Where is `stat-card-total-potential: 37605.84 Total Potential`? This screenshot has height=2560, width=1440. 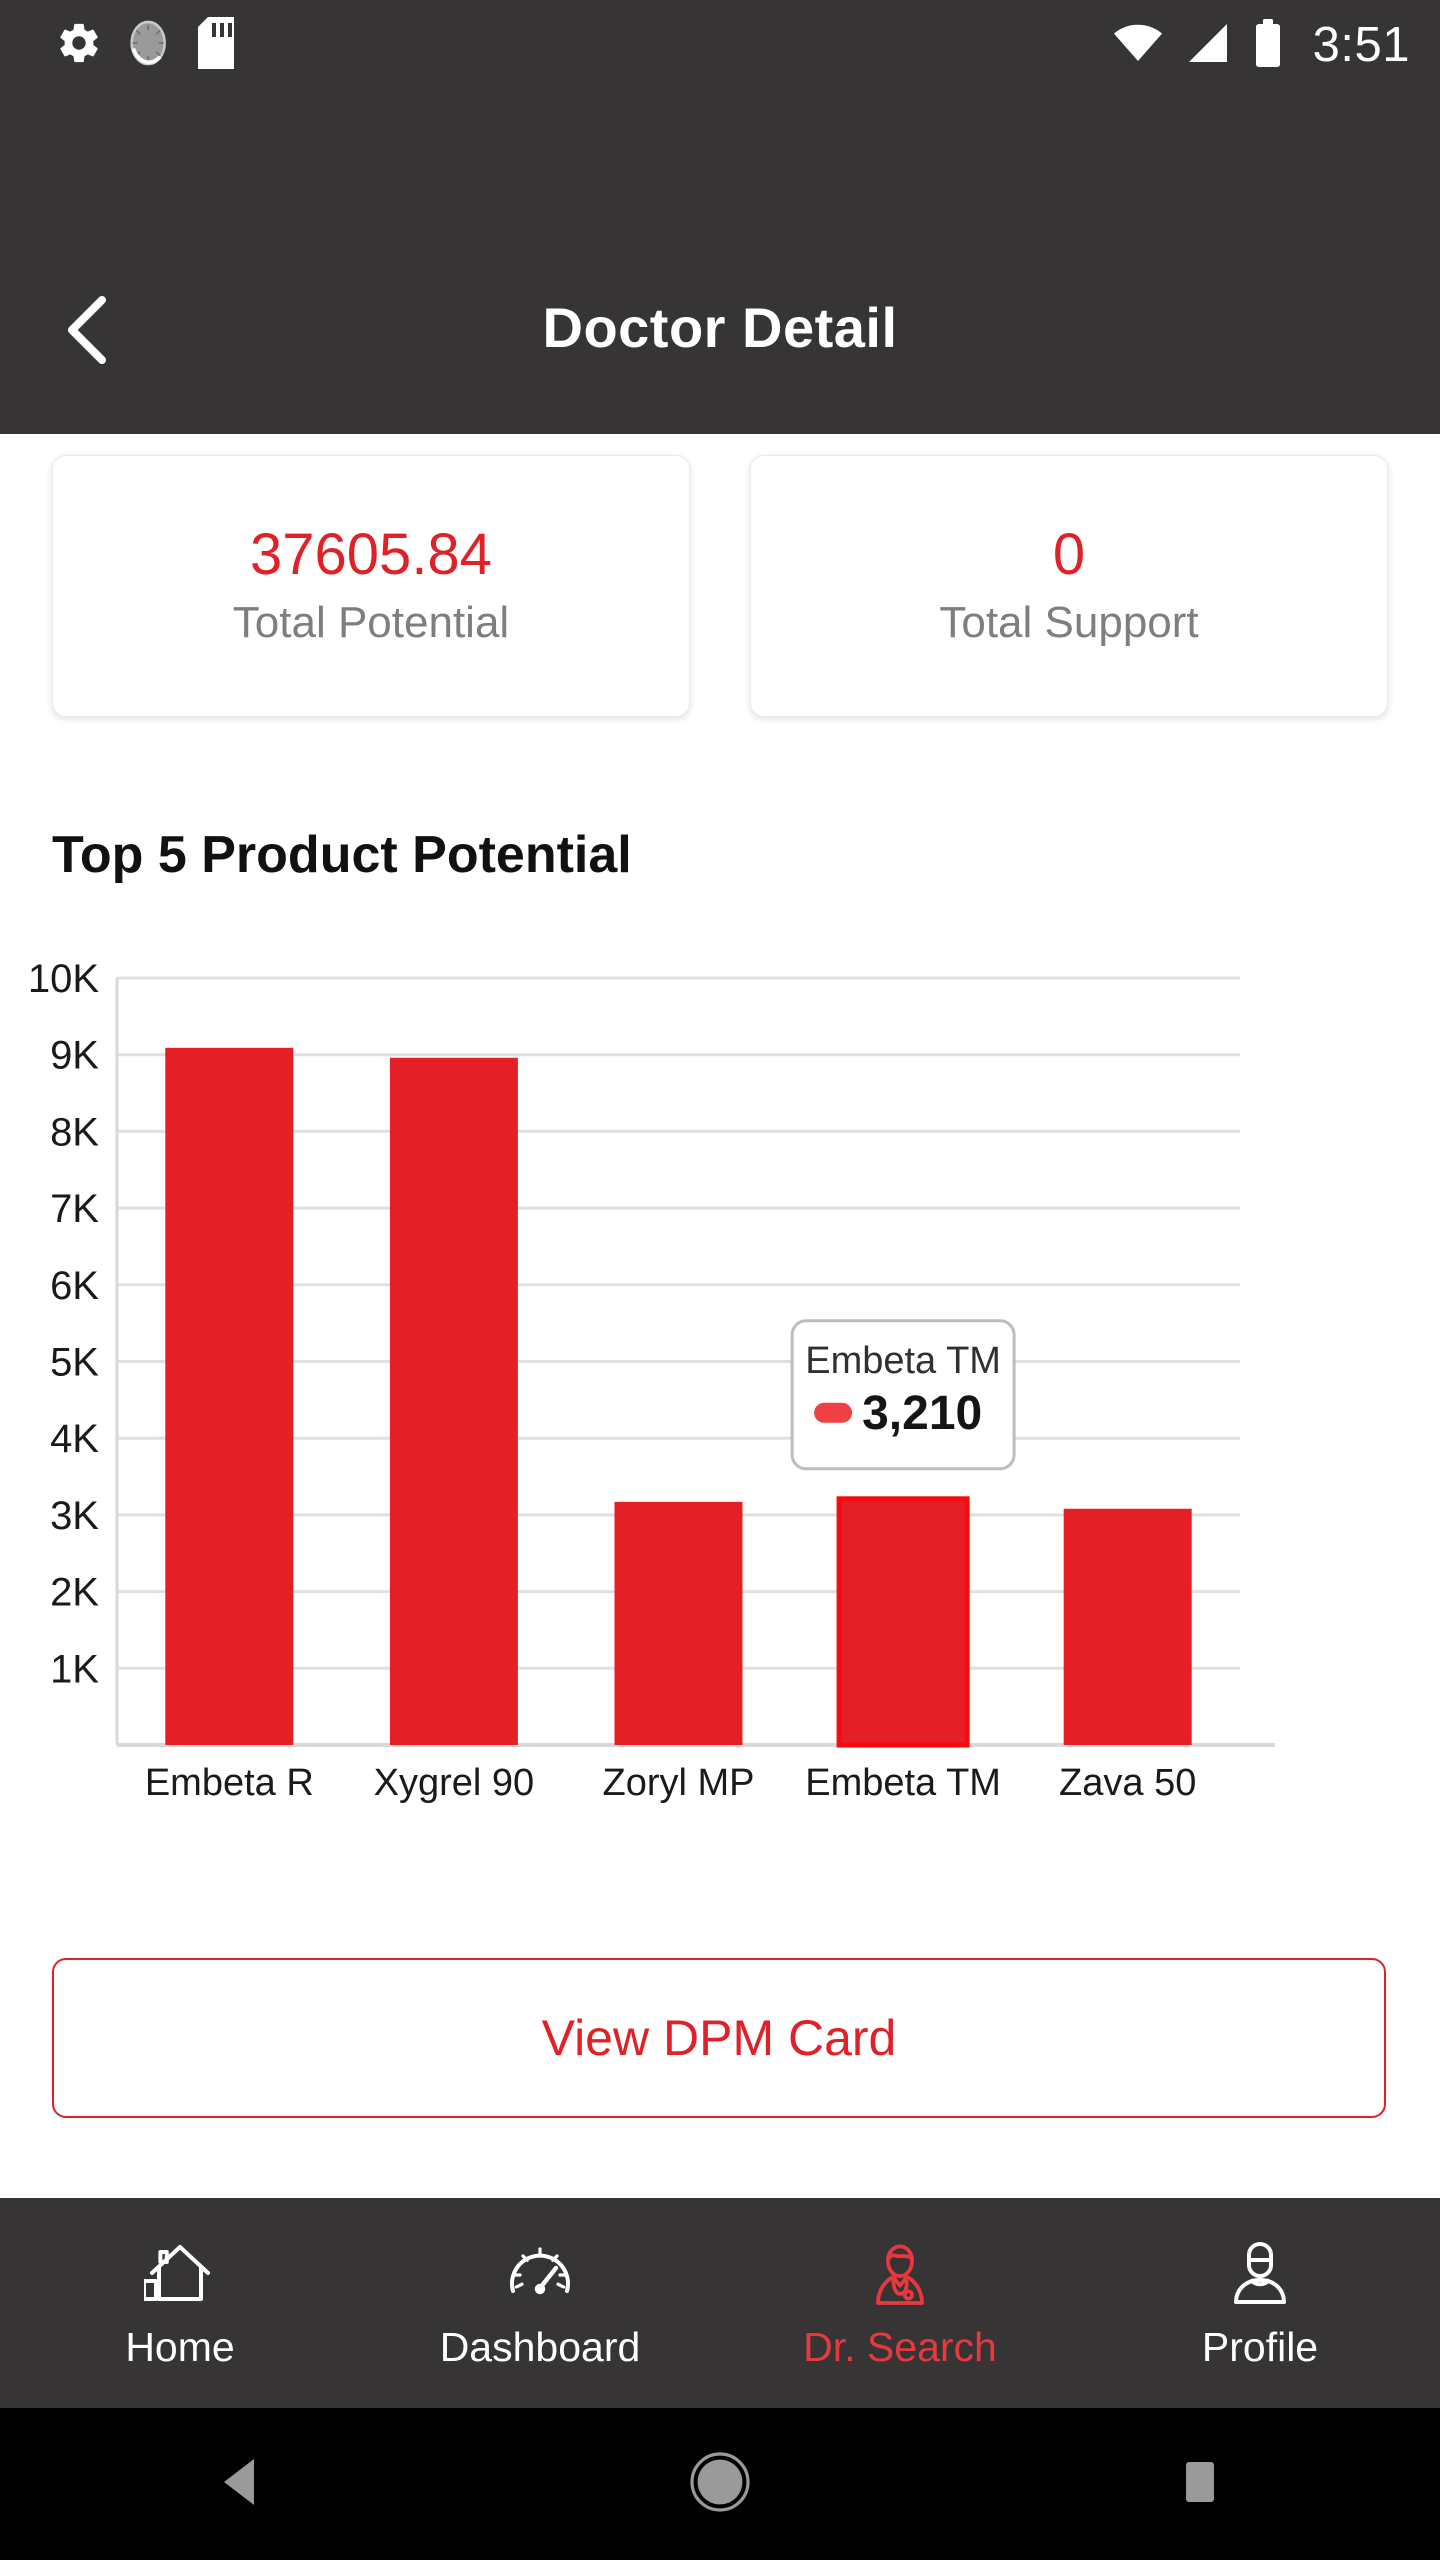
stat-card-total-potential: 37605.84 Total Potential is located at coordinates (371, 586).